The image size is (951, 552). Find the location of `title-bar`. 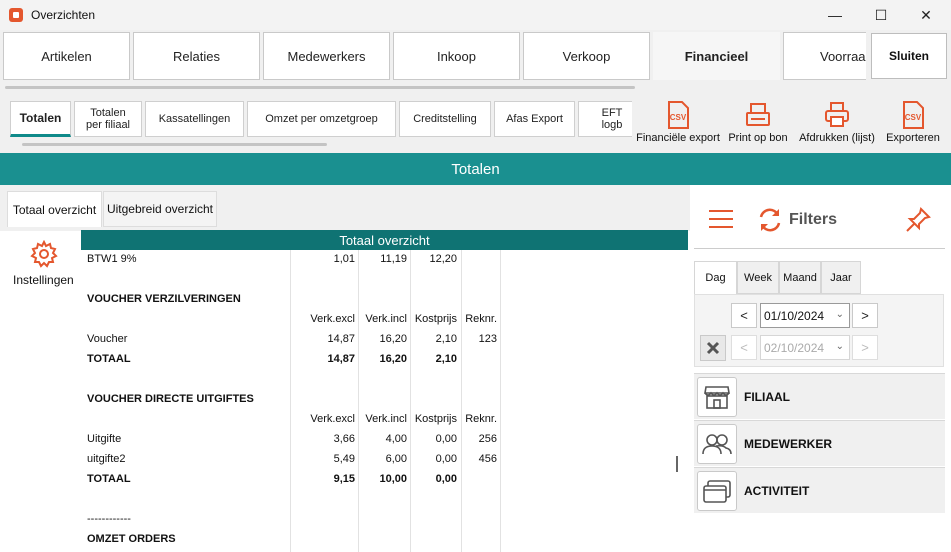

title-bar is located at coordinates (475, 15).